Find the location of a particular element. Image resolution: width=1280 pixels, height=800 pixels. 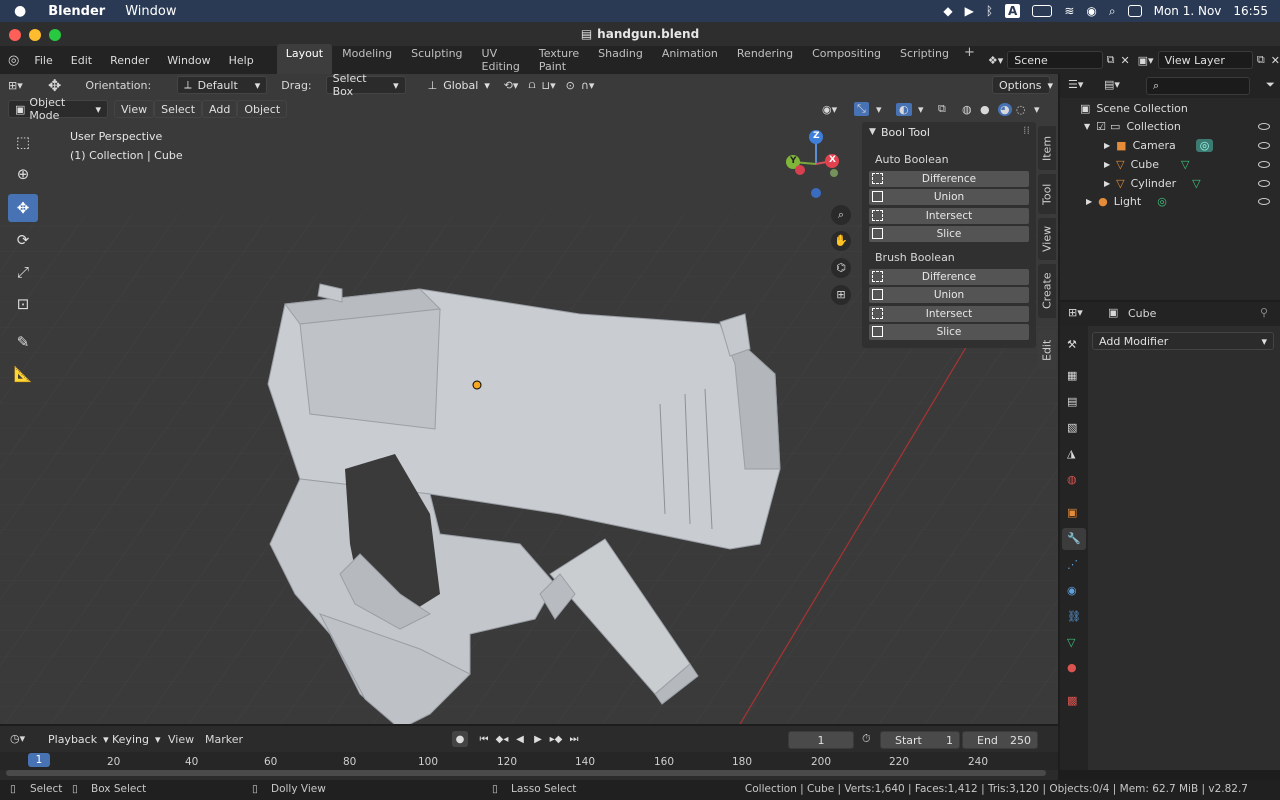

user-icon: ◉ is located at coordinates (1091, 11).